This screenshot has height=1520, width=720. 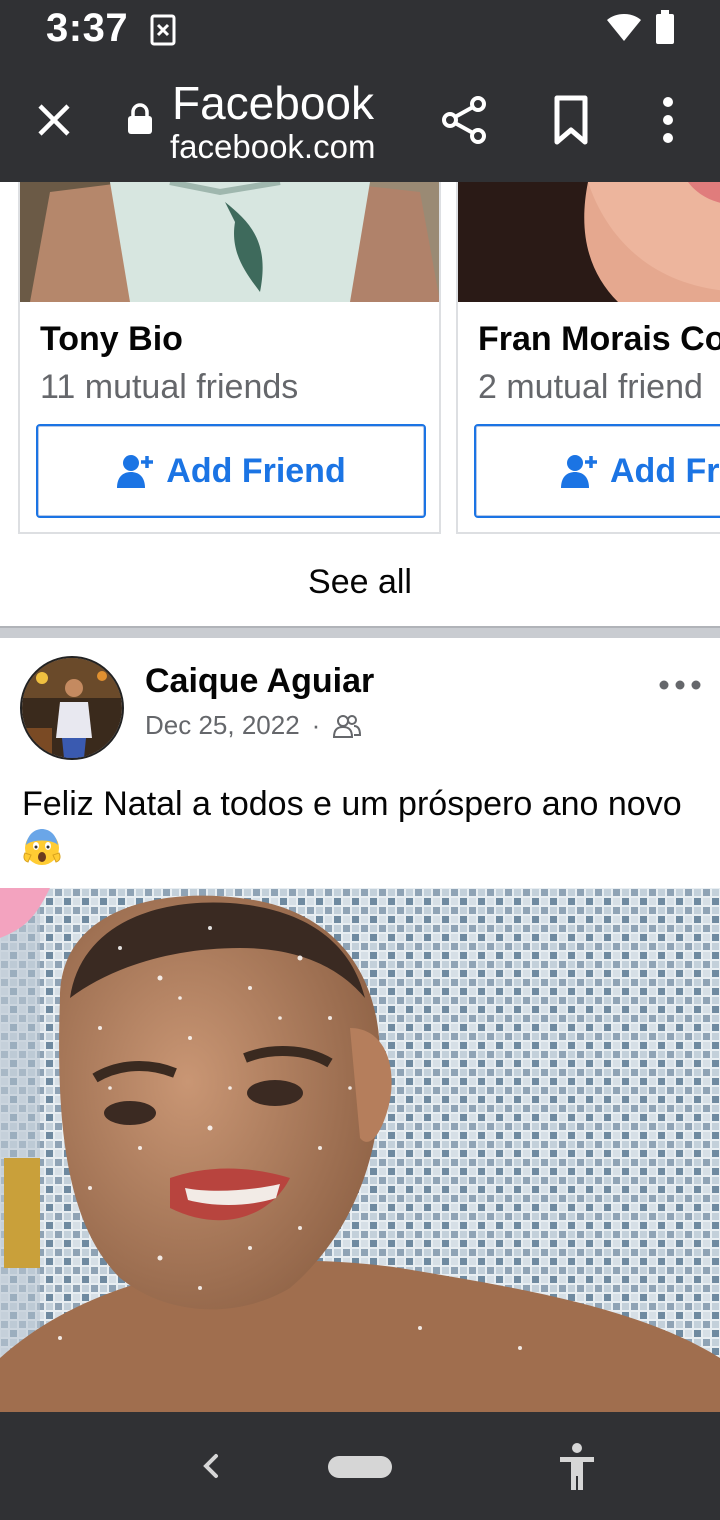 I want to click on wifi-icon, so click(x=624, y=27).